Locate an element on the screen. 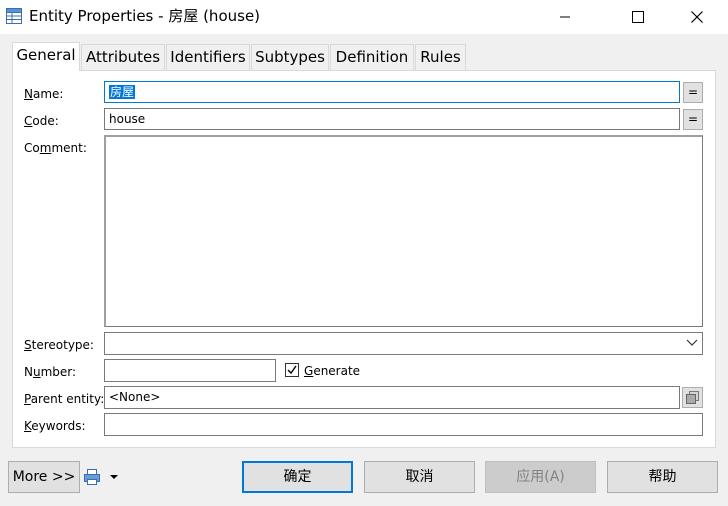 The image size is (728, 506). print-menu-button is located at coordinates (104, 477).